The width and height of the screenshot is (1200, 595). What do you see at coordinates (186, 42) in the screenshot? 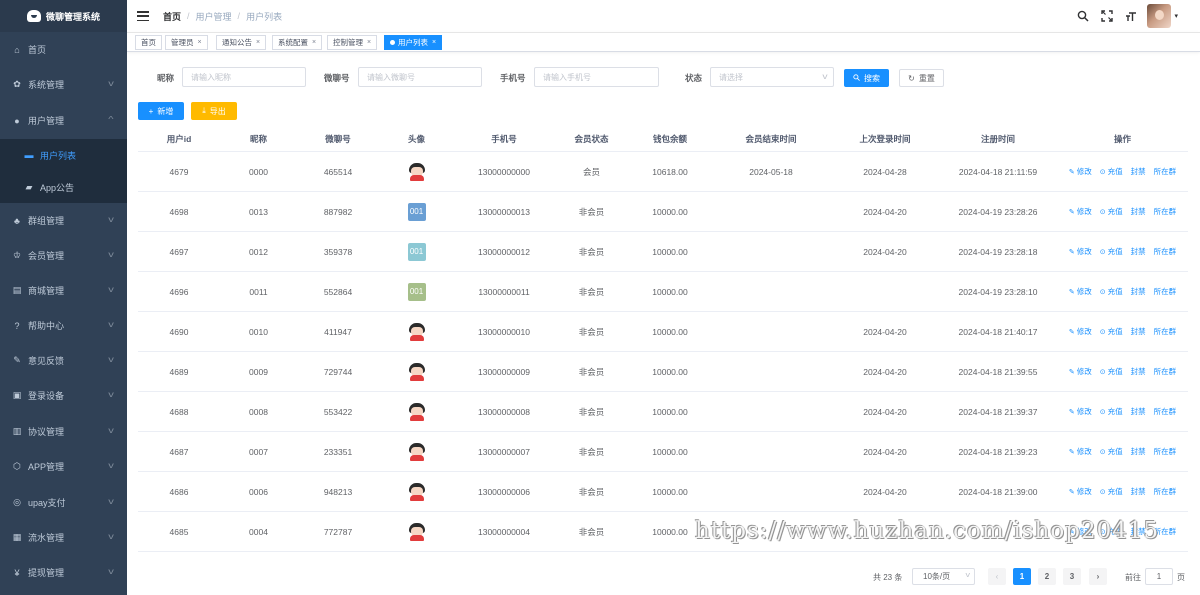
I see `tag-1: 管理员 ×` at bounding box center [186, 42].